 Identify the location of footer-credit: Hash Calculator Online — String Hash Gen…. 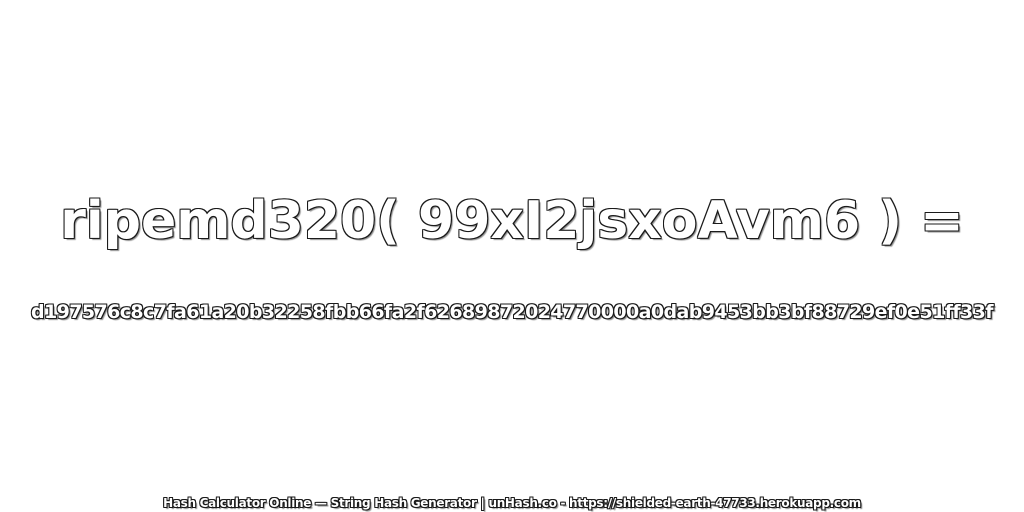
(512, 503).